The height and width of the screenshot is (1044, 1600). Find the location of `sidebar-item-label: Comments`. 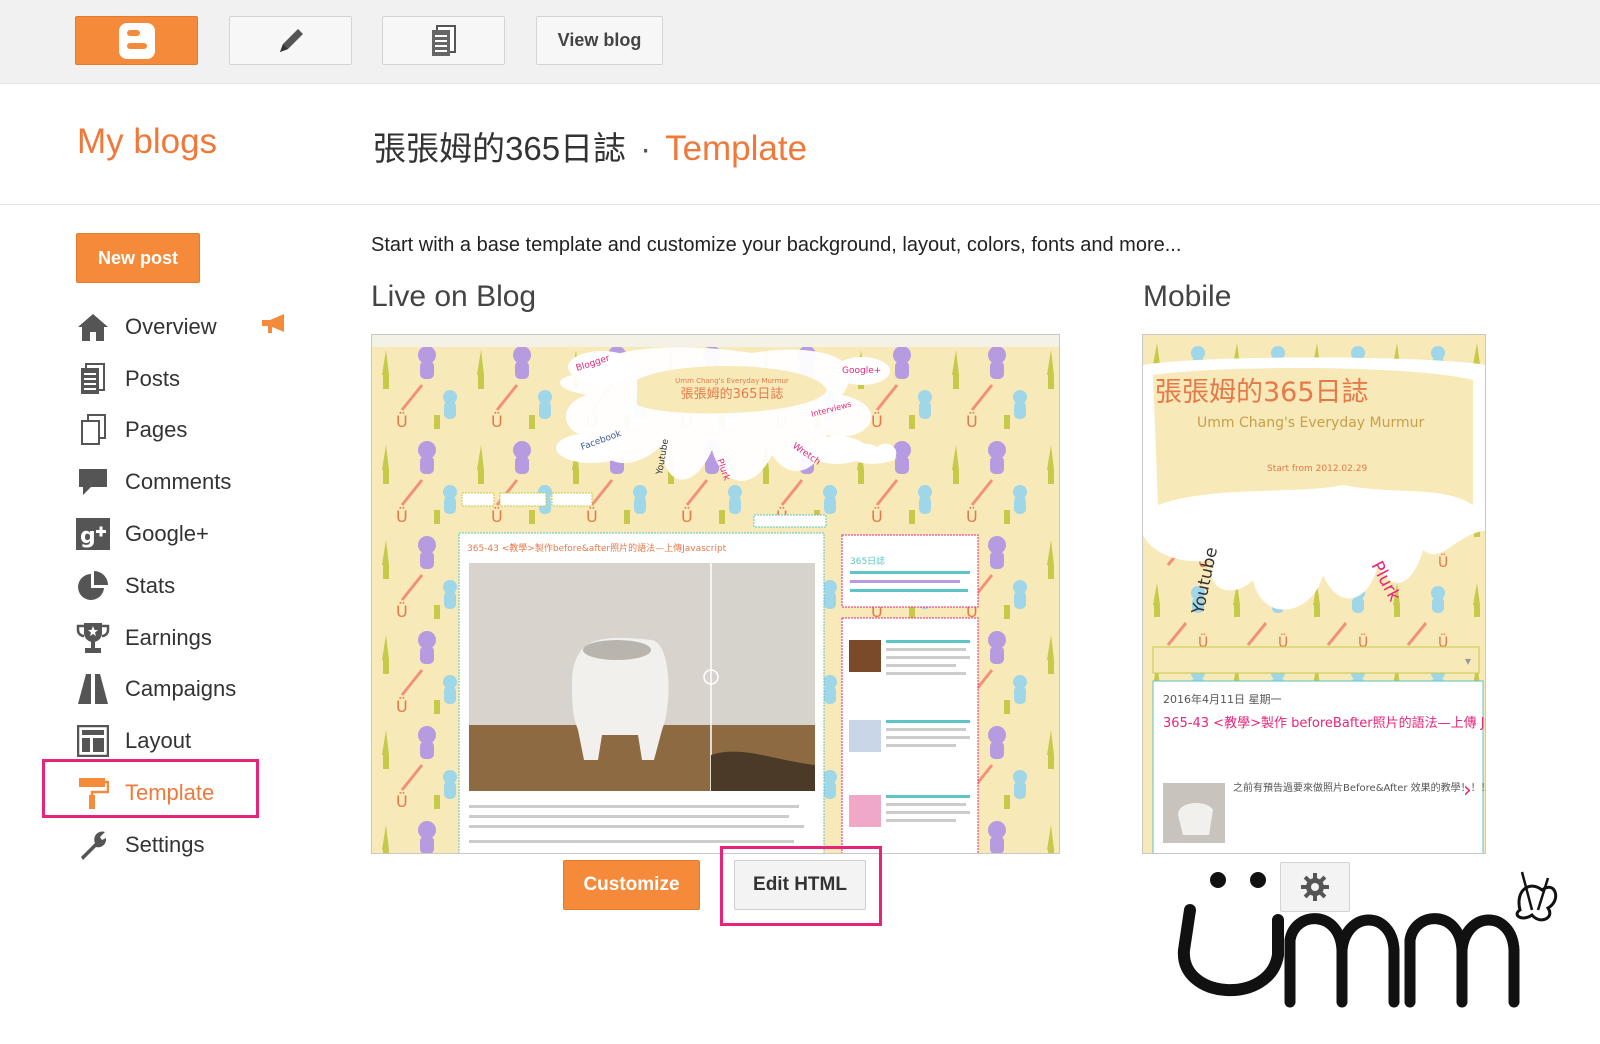

sidebar-item-label: Comments is located at coordinates (178, 482).